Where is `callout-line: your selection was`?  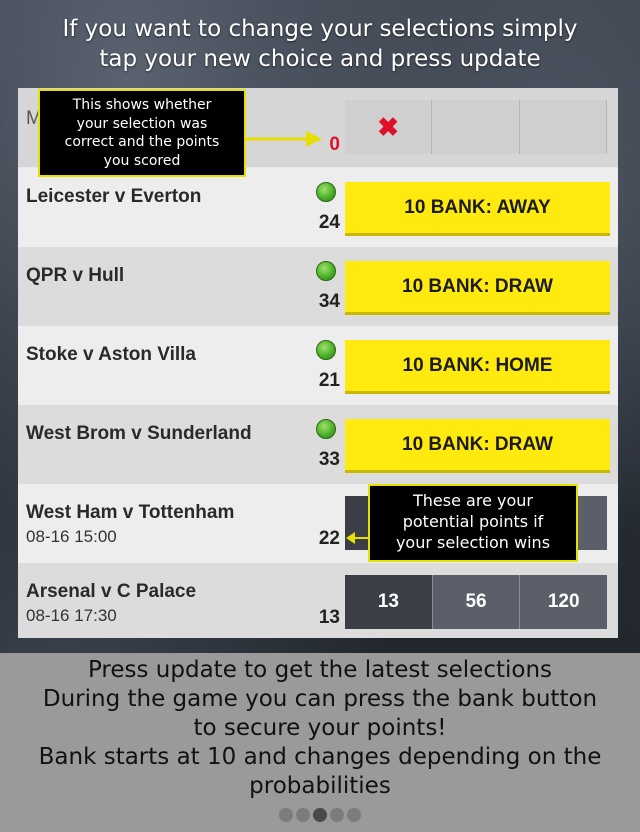
callout-line: your selection was is located at coordinates (142, 123).